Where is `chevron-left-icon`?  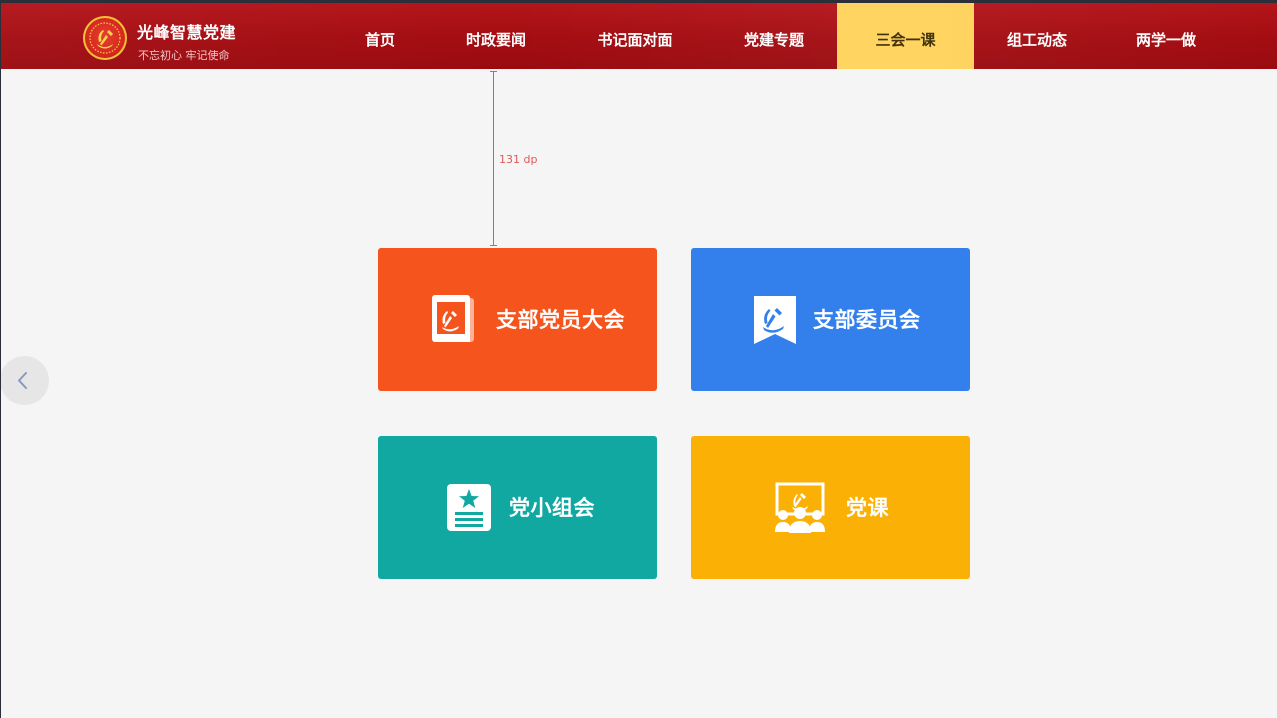 chevron-left-icon is located at coordinates (22, 380).